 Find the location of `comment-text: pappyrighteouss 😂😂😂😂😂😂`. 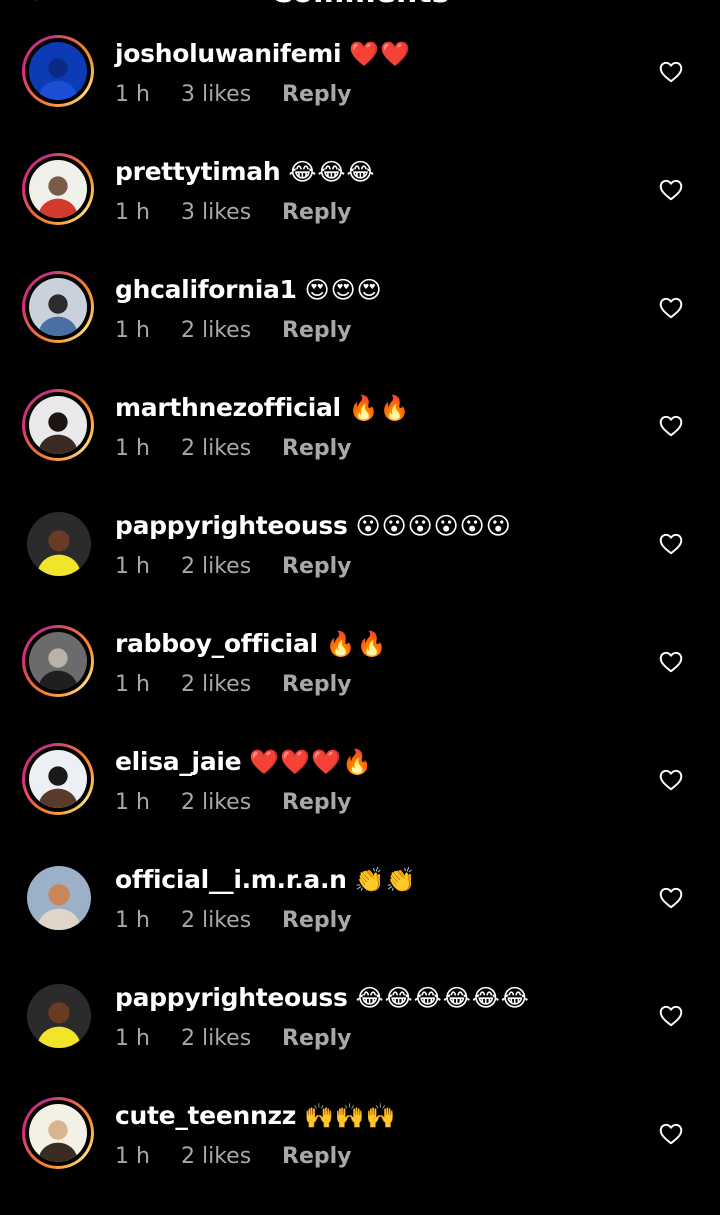

comment-text: pappyrighteouss 😂😂😂😂😂😂 is located at coordinates (322, 998).